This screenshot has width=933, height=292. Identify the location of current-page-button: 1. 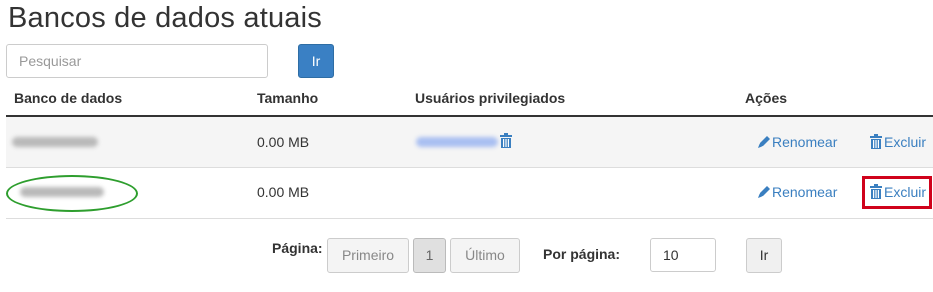
(429, 255).